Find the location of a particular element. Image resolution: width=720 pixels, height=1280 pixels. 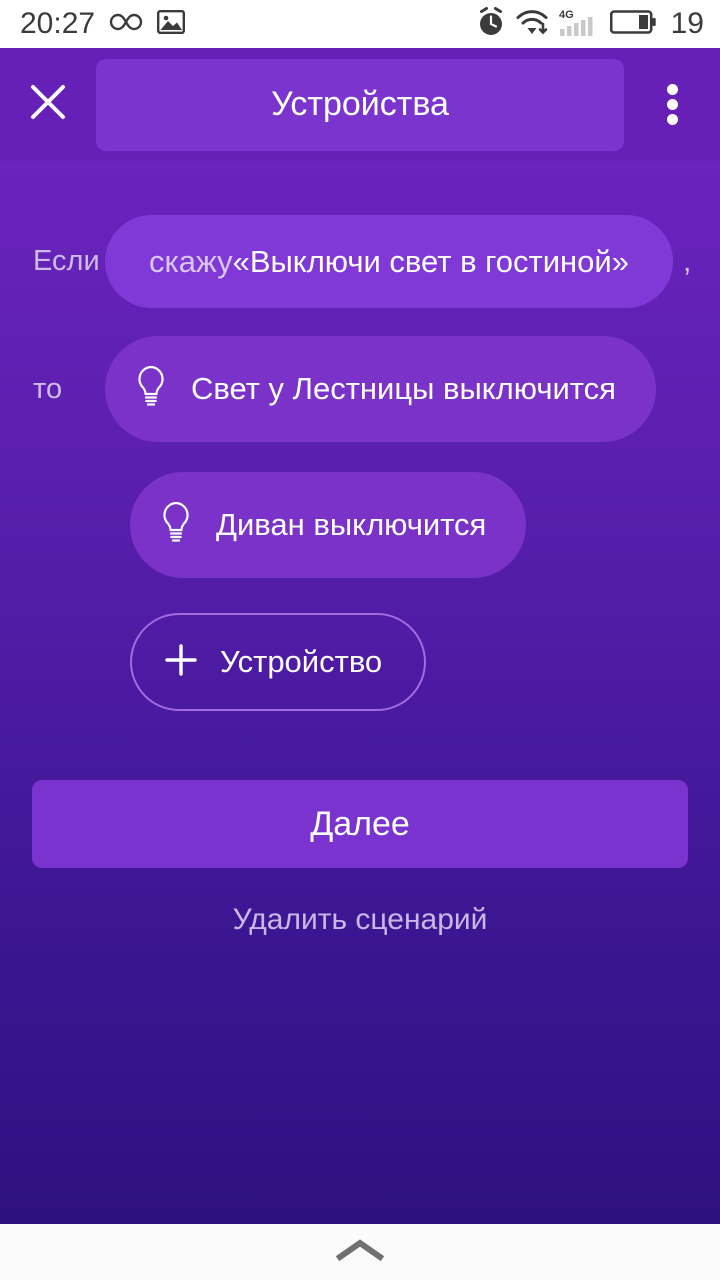

condition-row: Если скажу «Выключи свет в гостиной» , is located at coordinates (360, 261).